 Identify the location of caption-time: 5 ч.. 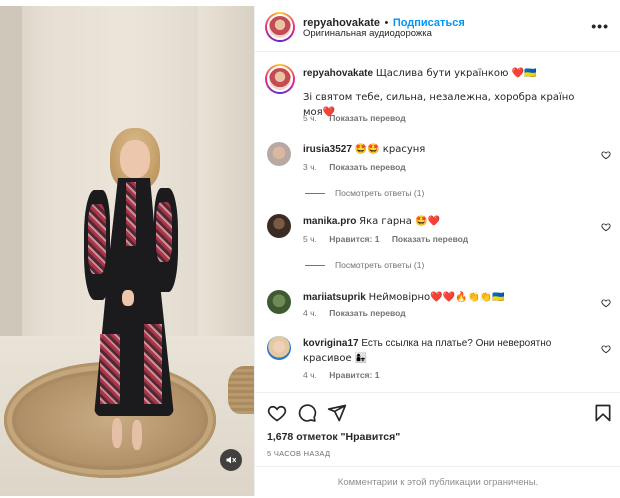
(310, 118).